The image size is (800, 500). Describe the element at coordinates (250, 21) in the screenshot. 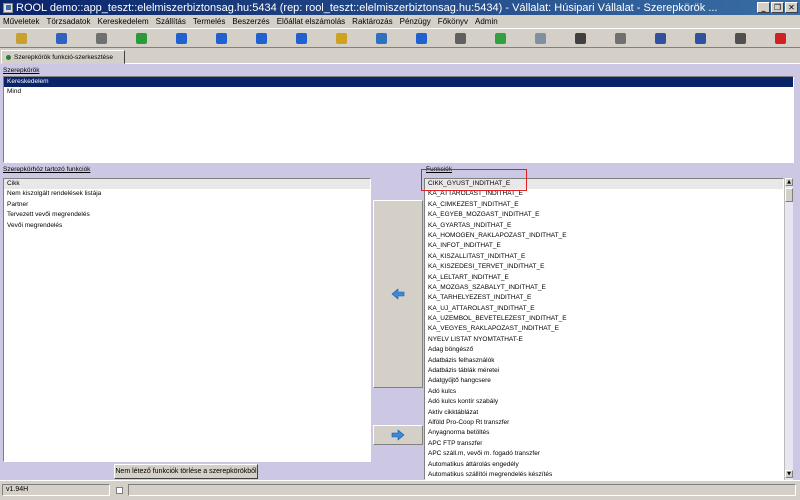

I see `menu-item: Beszerzés` at that location.